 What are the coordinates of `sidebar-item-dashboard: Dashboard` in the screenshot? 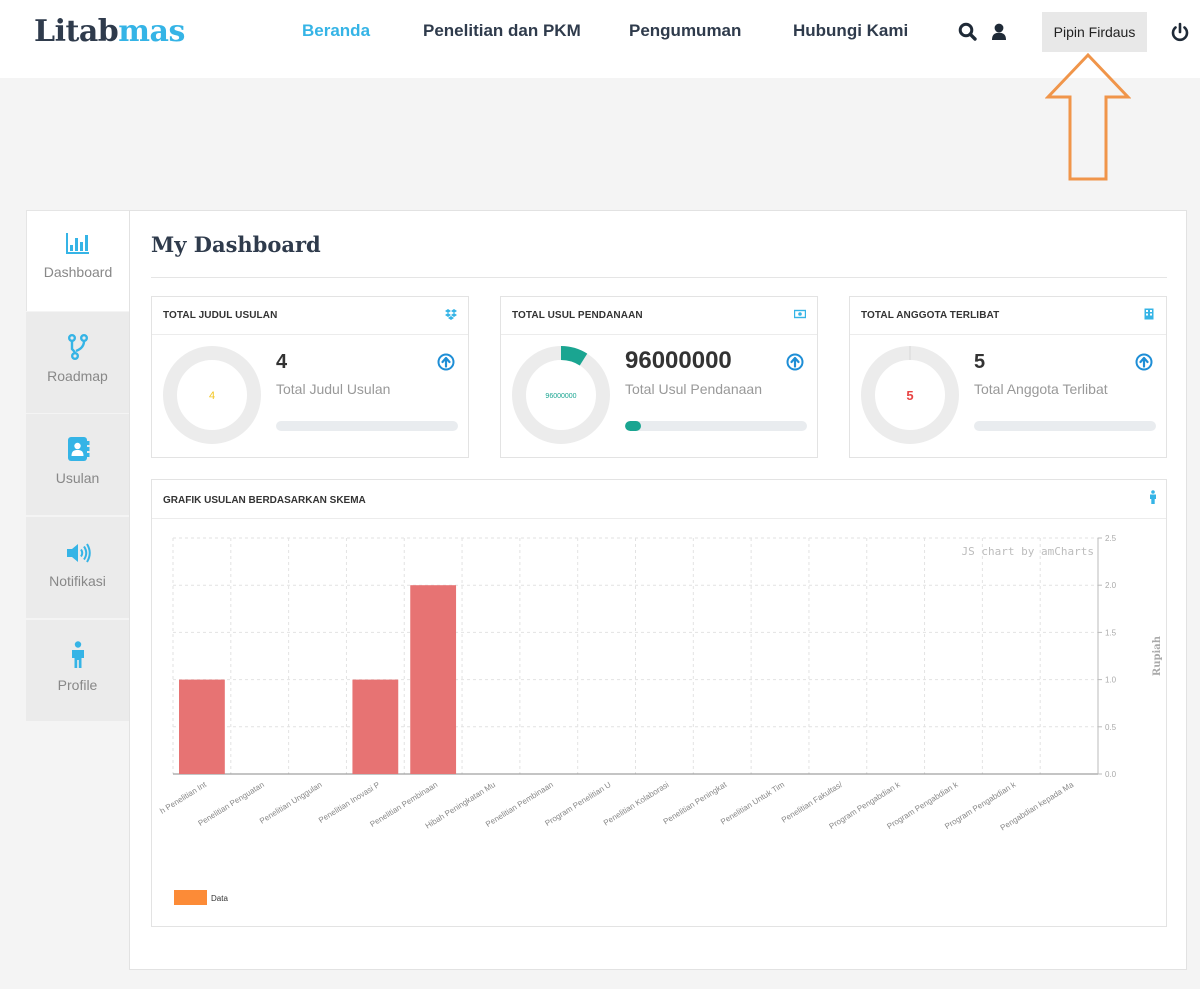 It's located at (77, 260).